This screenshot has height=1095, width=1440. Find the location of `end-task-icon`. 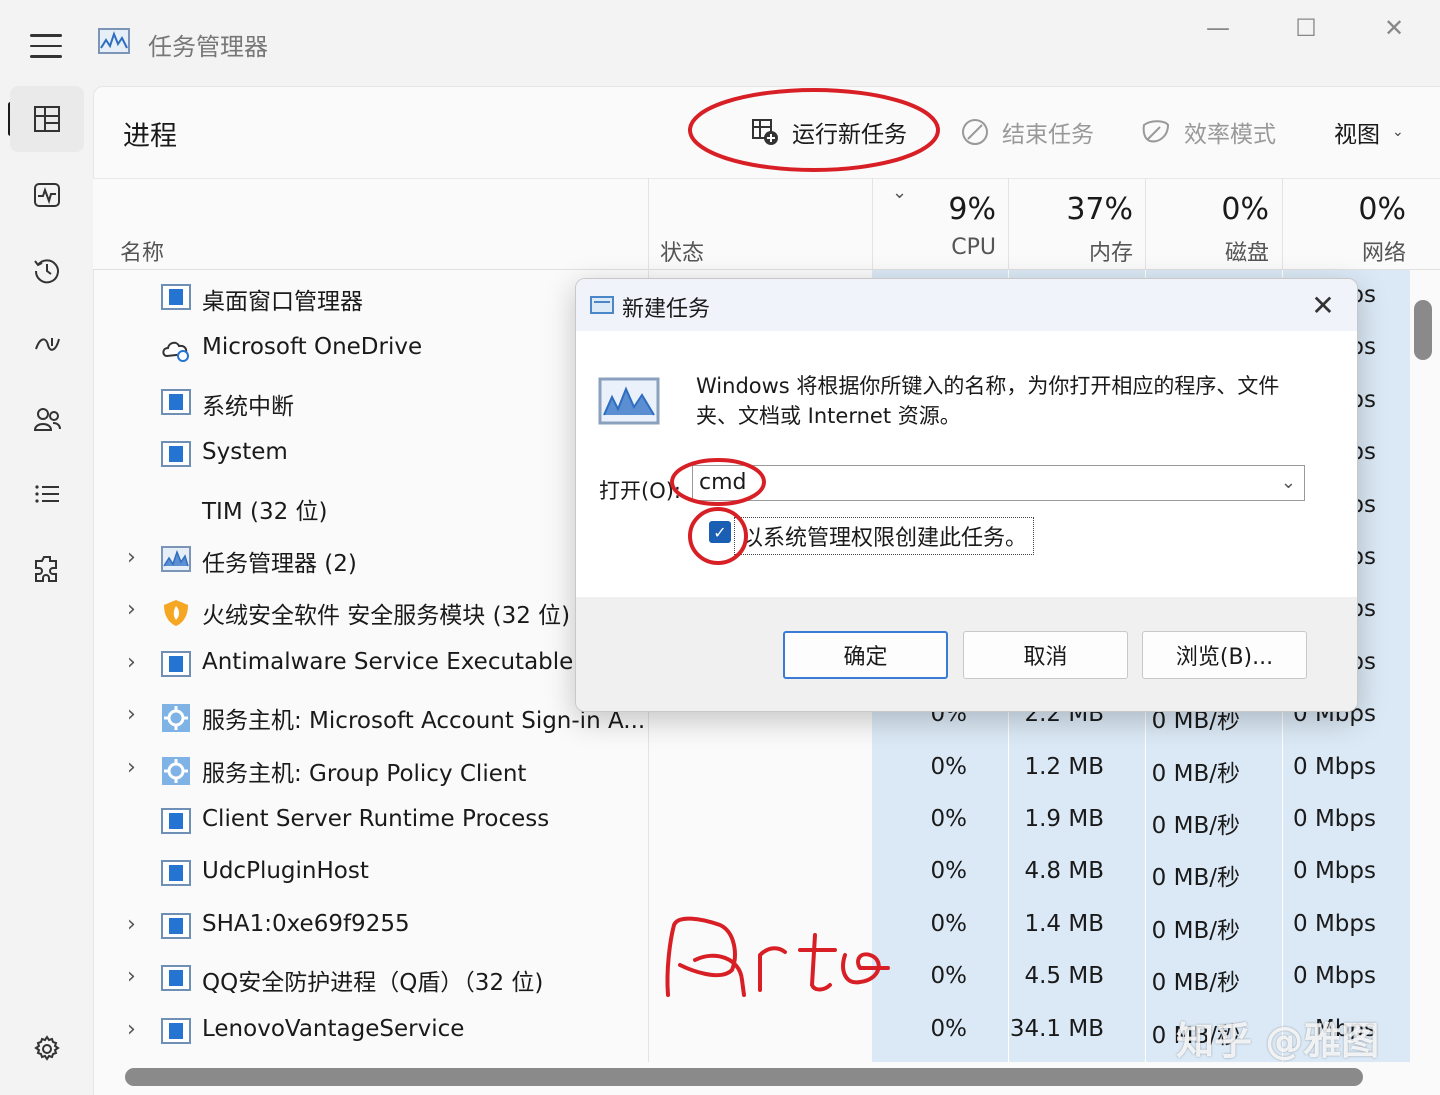

end-task-icon is located at coordinates (975, 132).